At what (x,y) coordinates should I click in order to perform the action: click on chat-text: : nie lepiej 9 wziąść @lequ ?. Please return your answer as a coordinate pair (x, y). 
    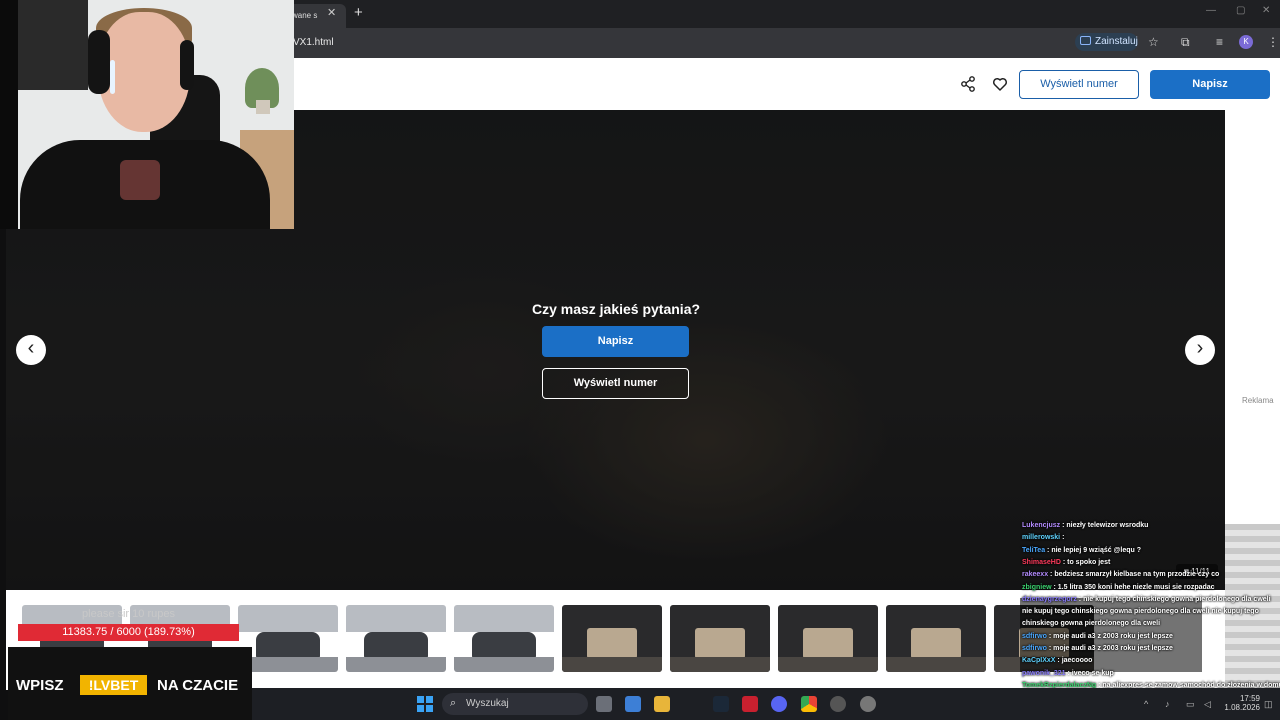
    Looking at the image, I should click on (1093, 550).